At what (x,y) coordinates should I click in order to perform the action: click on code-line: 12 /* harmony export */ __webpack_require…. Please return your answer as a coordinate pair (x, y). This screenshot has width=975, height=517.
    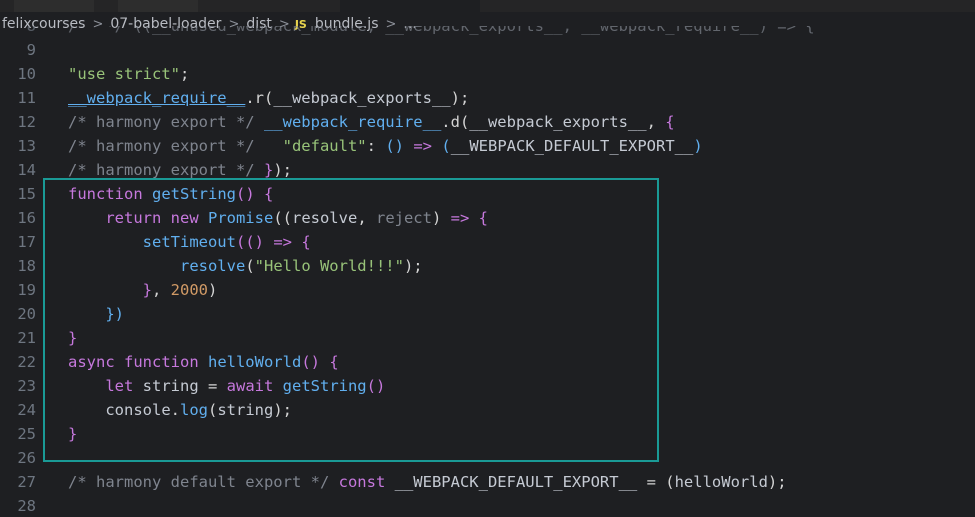
    Looking at the image, I should click on (487, 122).